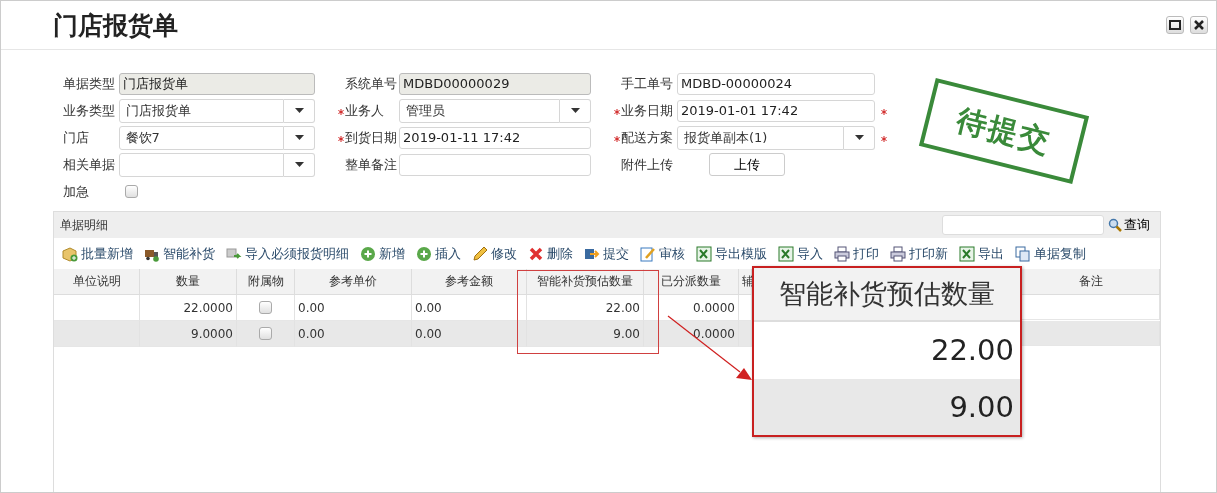 This screenshot has height=493, width=1217. What do you see at coordinates (382, 253) in the screenshot?
I see `toolbar-button: 新增` at bounding box center [382, 253].